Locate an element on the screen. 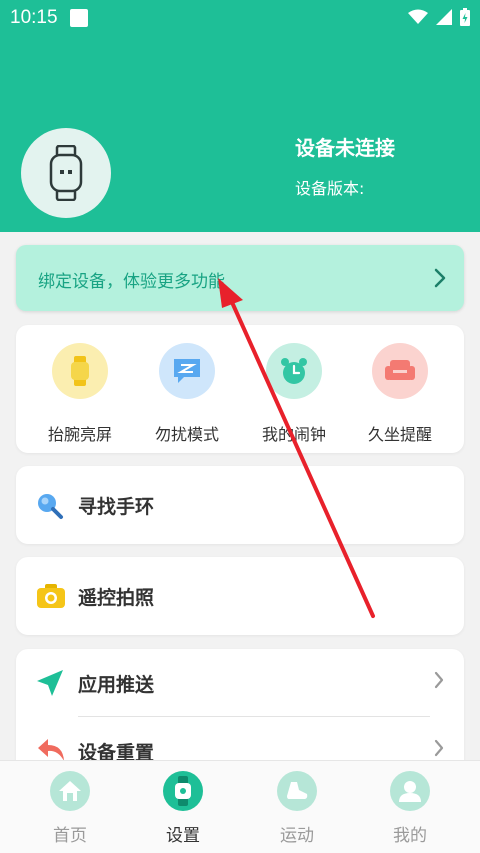 This screenshot has width=480, height=853. alarm-clock-icon is located at coordinates (294, 371).